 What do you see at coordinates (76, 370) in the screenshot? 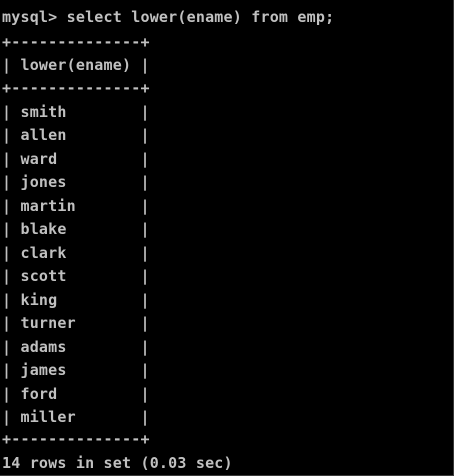
I see `table-row: | james |` at bounding box center [76, 370].